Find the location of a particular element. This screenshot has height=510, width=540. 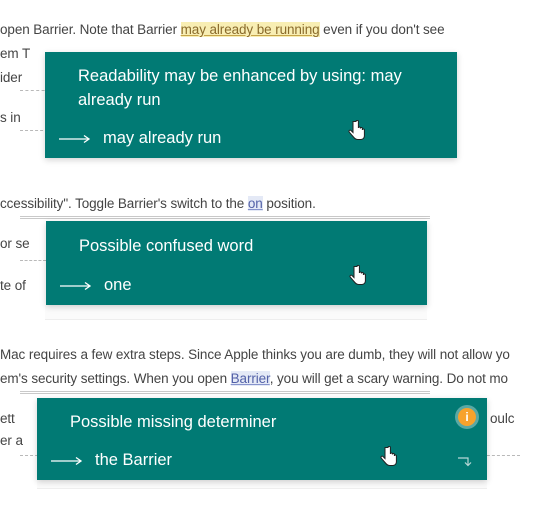

suggestion-popup-confused-word: Possible confused word one is located at coordinates (236, 263).